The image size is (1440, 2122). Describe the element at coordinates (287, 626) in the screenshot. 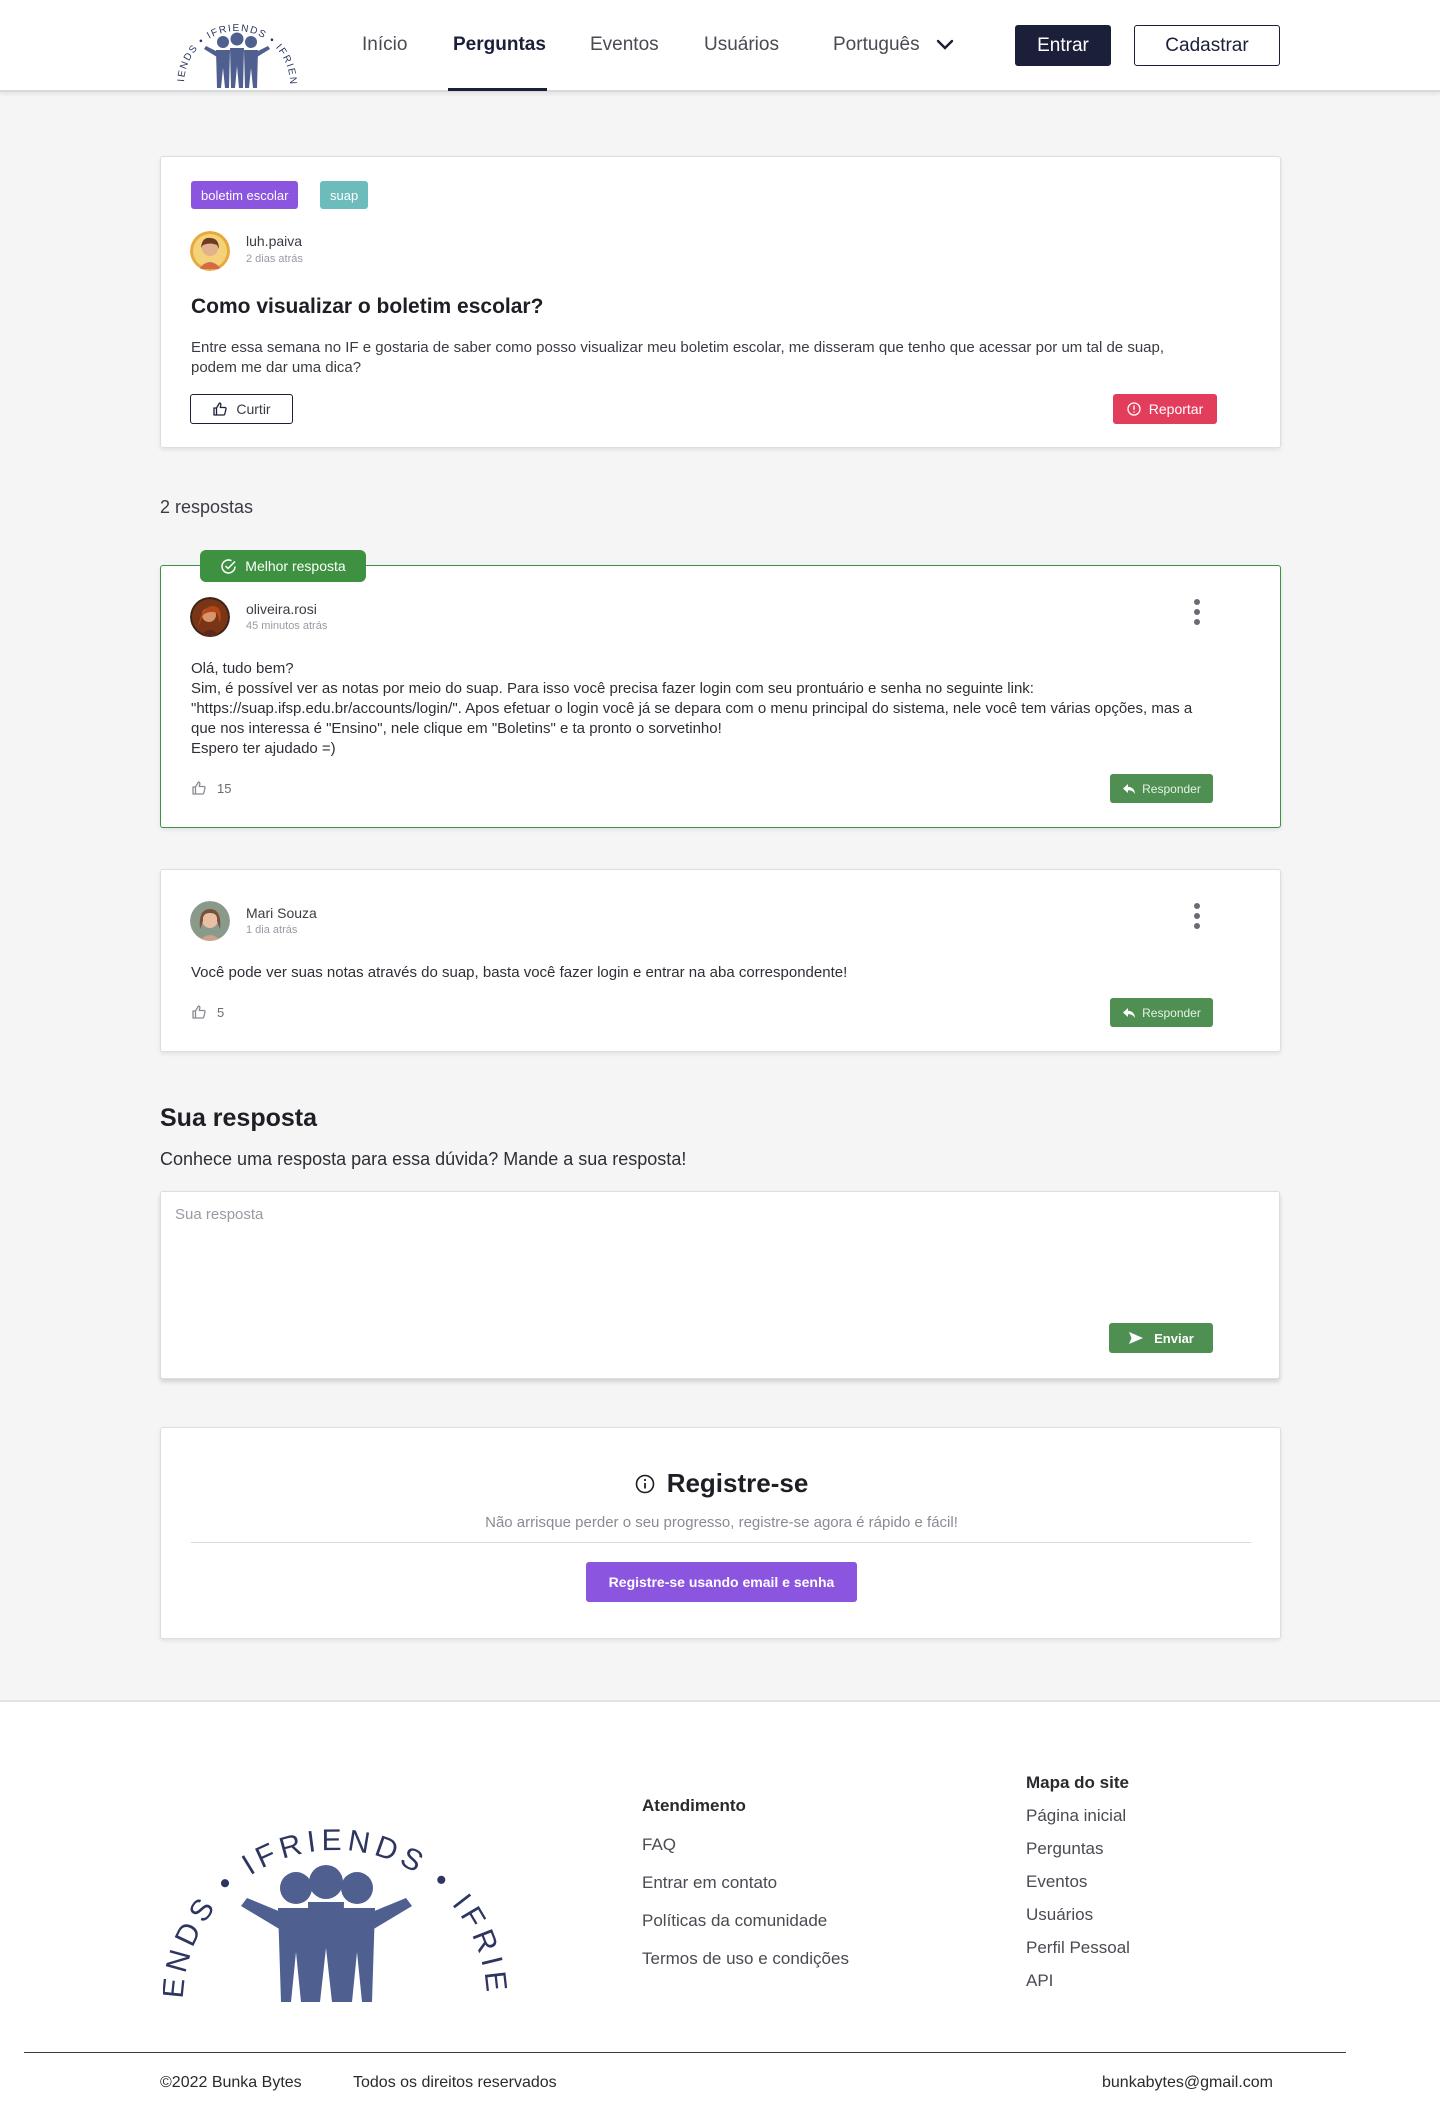

I see `answer-time: 45 minutos atrás` at that location.